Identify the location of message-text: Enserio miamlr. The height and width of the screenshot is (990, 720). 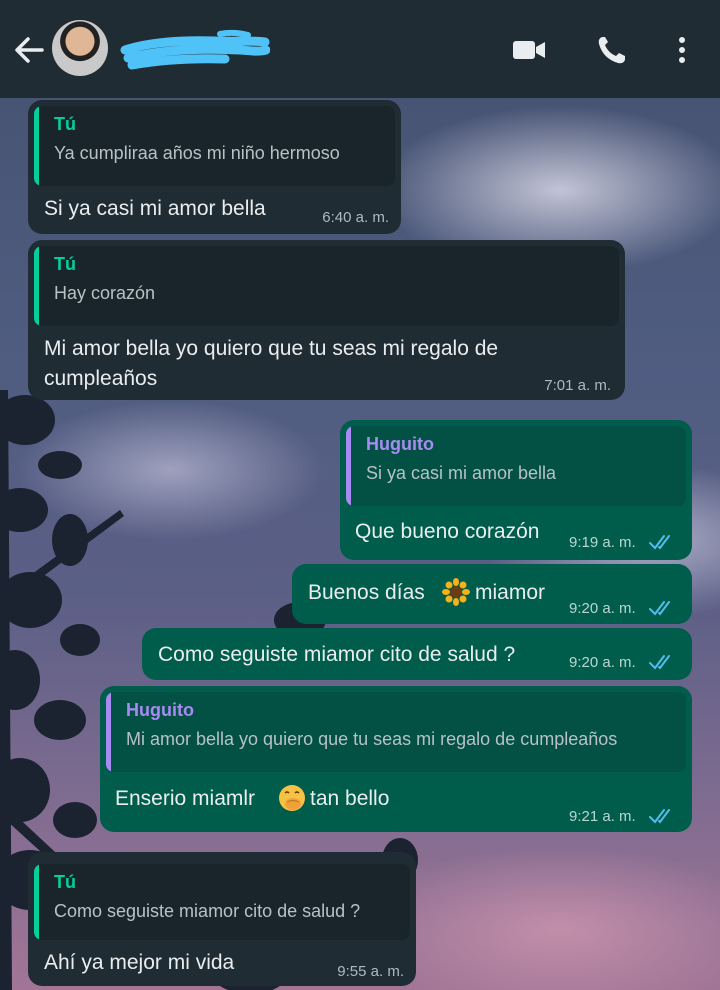
(185, 799).